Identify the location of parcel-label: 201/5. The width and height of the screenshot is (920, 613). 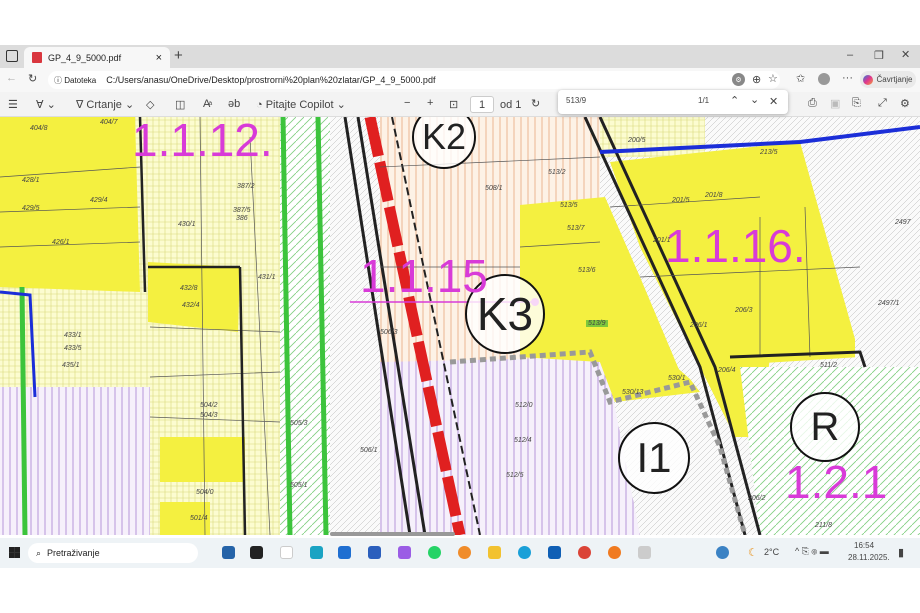
(681, 200).